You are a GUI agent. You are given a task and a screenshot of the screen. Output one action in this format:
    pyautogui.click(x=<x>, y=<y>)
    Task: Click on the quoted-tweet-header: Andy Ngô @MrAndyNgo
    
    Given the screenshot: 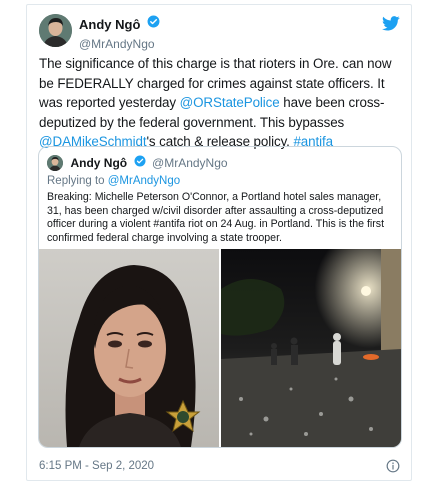 What is the action you would take?
    pyautogui.click(x=137, y=163)
    